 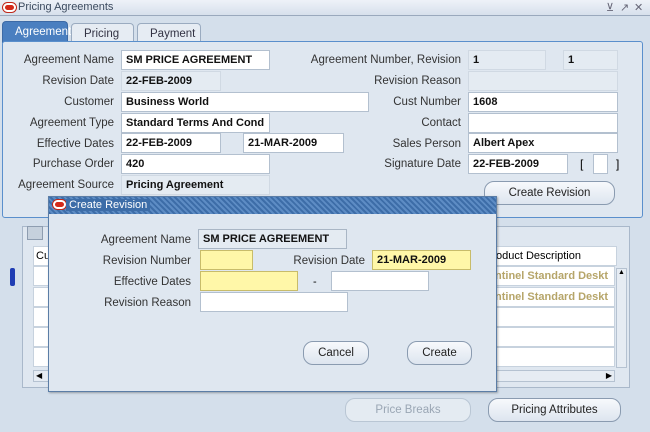 What do you see at coordinates (518, 164) in the screenshot?
I see `signature-date-field: 22-FEB-2009` at bounding box center [518, 164].